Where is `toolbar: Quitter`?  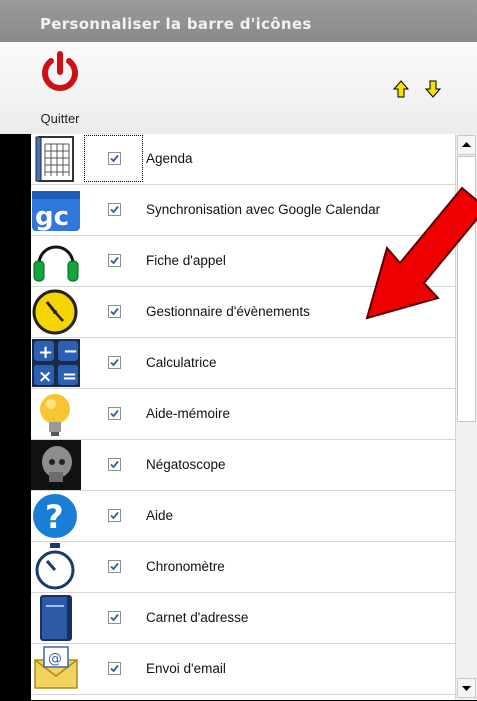
toolbar: Quitter is located at coordinates (238, 88).